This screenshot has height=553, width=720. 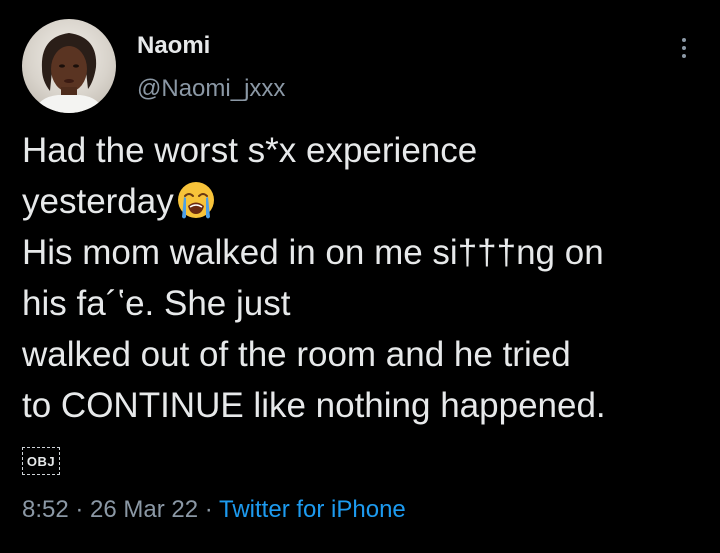 I want to click on tweet-line: yesterday, so click(x=367, y=201).